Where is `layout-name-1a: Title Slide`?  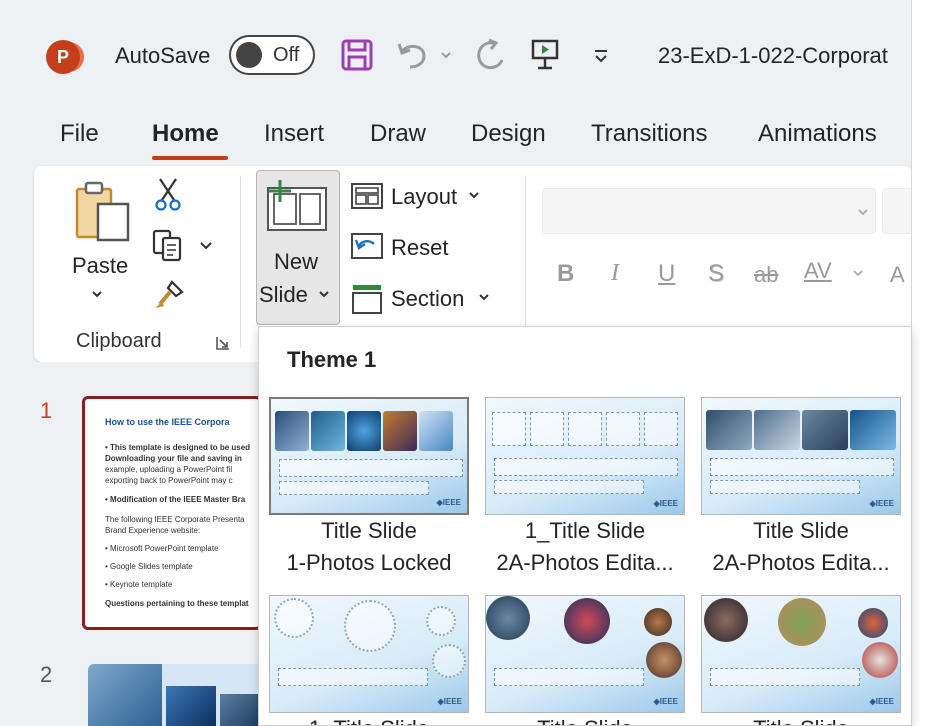 layout-name-1a: Title Slide is located at coordinates (369, 530).